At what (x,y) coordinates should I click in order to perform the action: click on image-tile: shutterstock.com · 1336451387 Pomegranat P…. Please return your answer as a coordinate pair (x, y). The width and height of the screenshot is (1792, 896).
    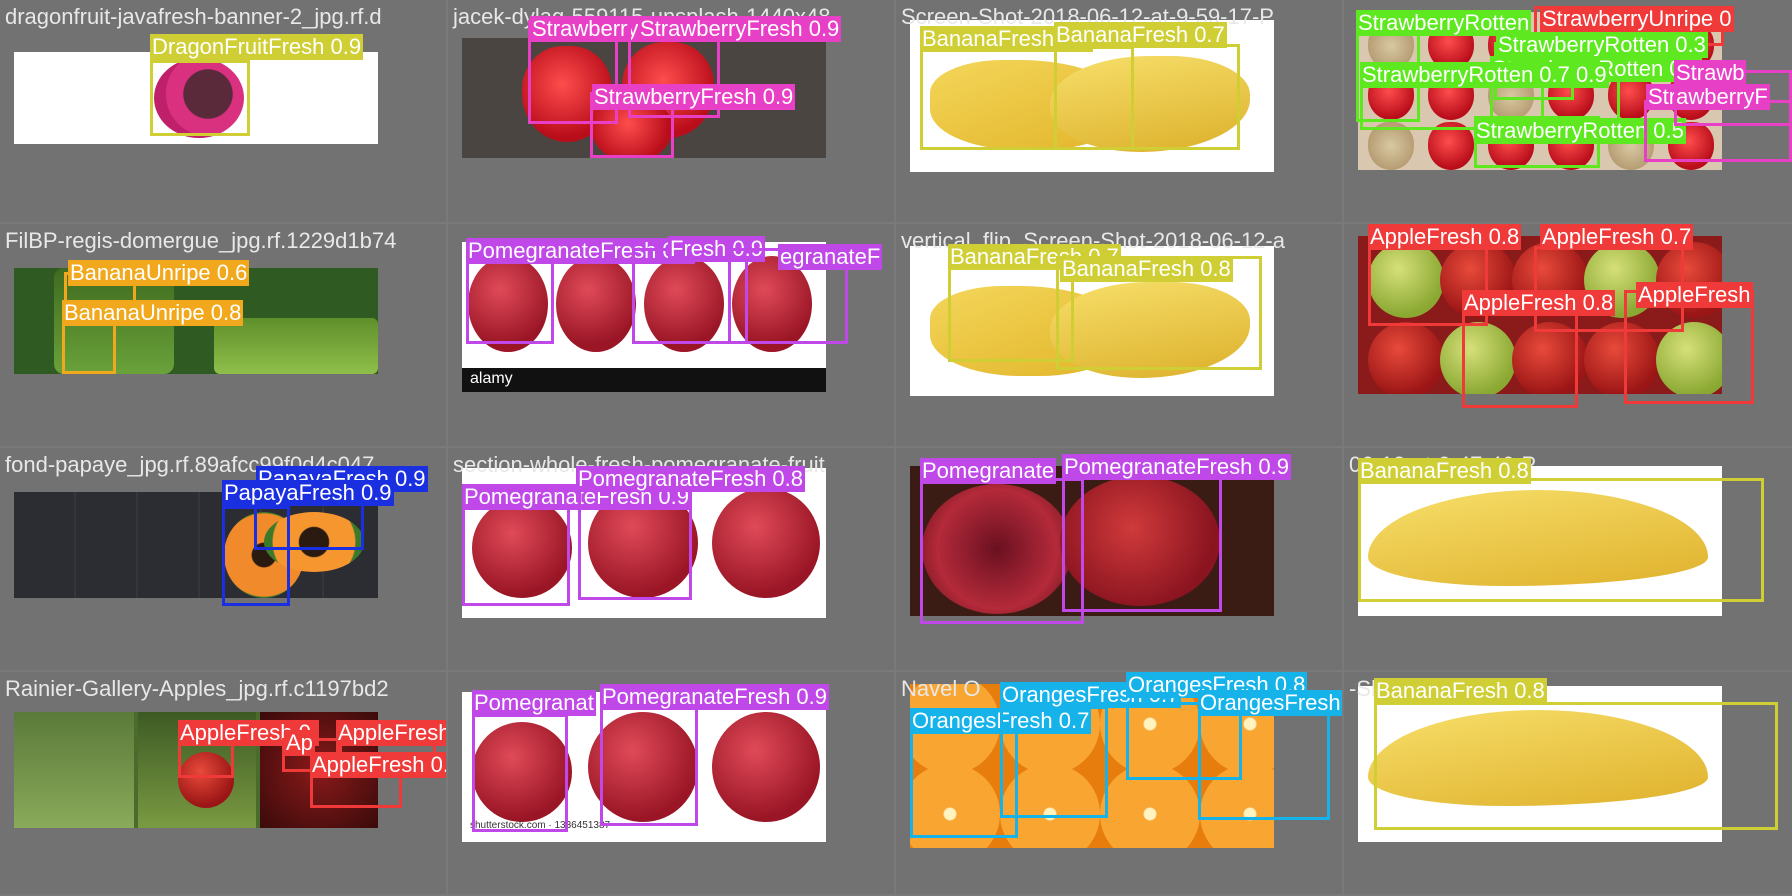
    Looking at the image, I should click on (671, 783).